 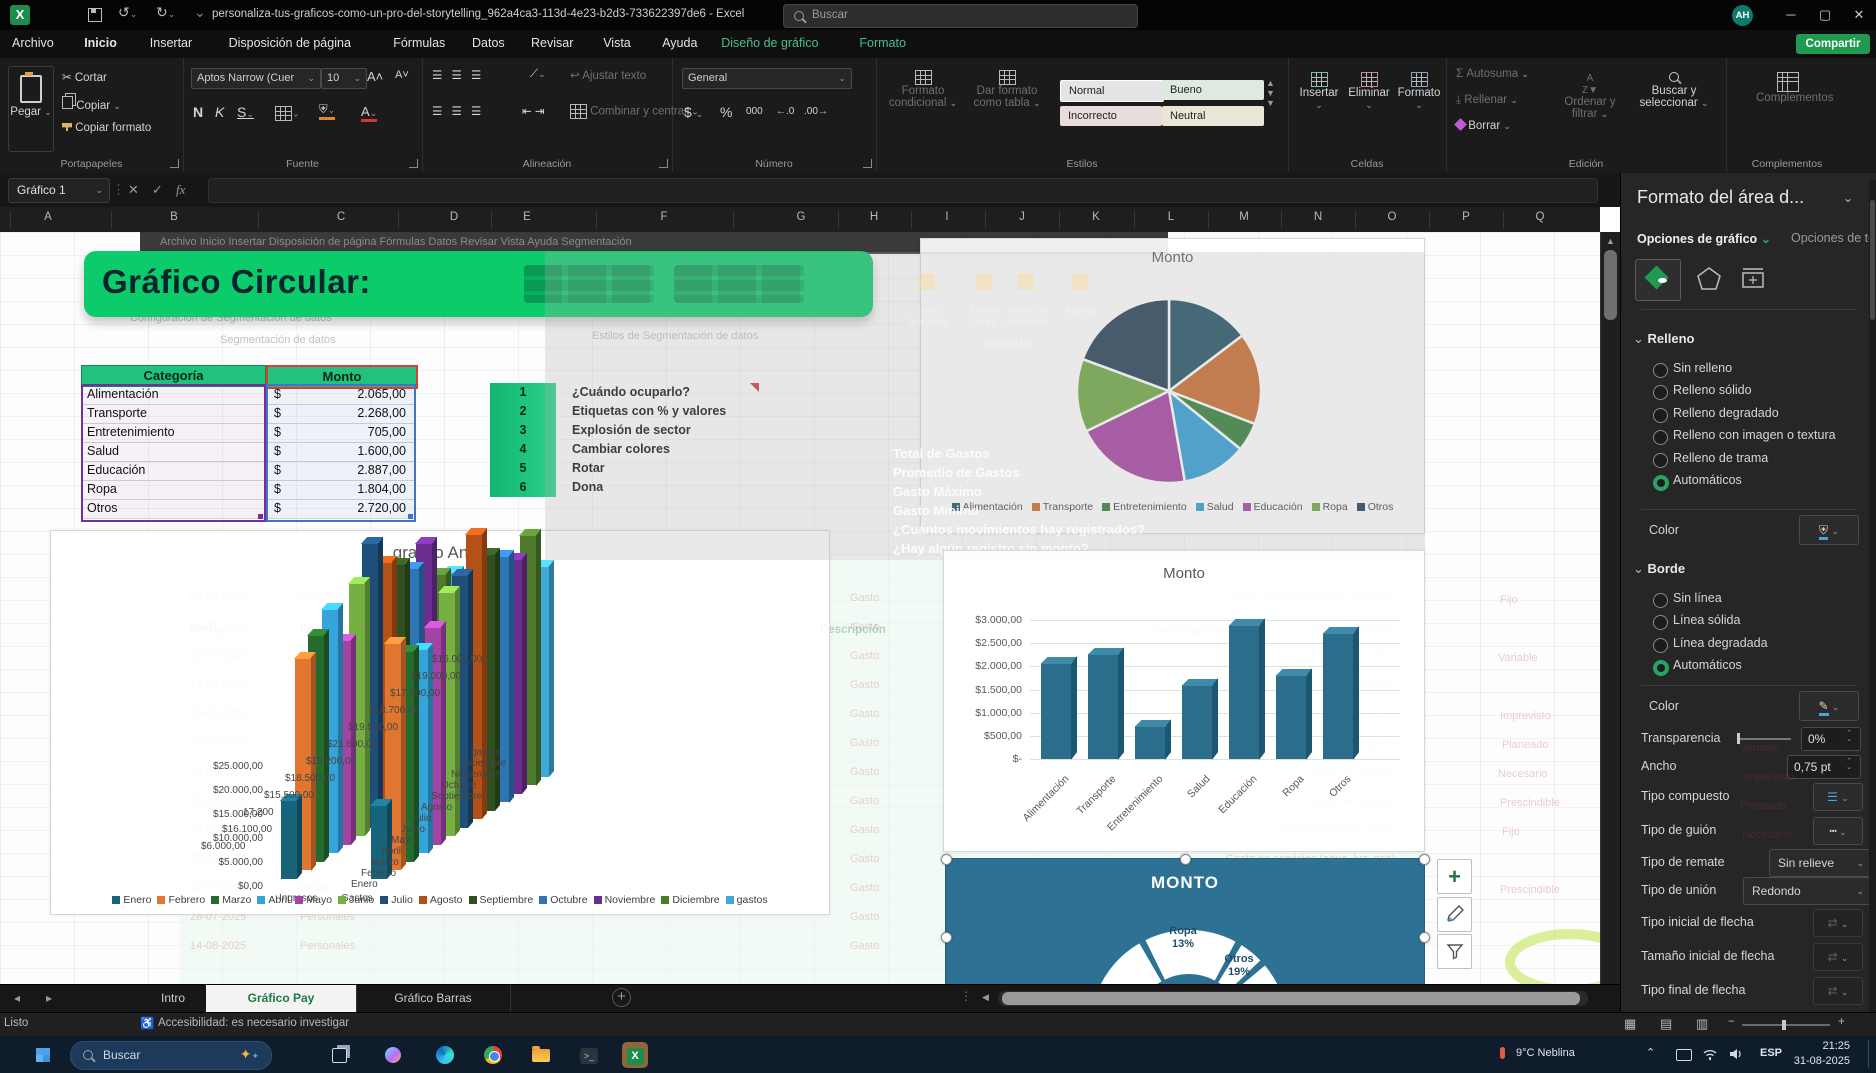 What do you see at coordinates (106, 128) in the screenshot?
I see `format-painter-button: Copiar formato` at bounding box center [106, 128].